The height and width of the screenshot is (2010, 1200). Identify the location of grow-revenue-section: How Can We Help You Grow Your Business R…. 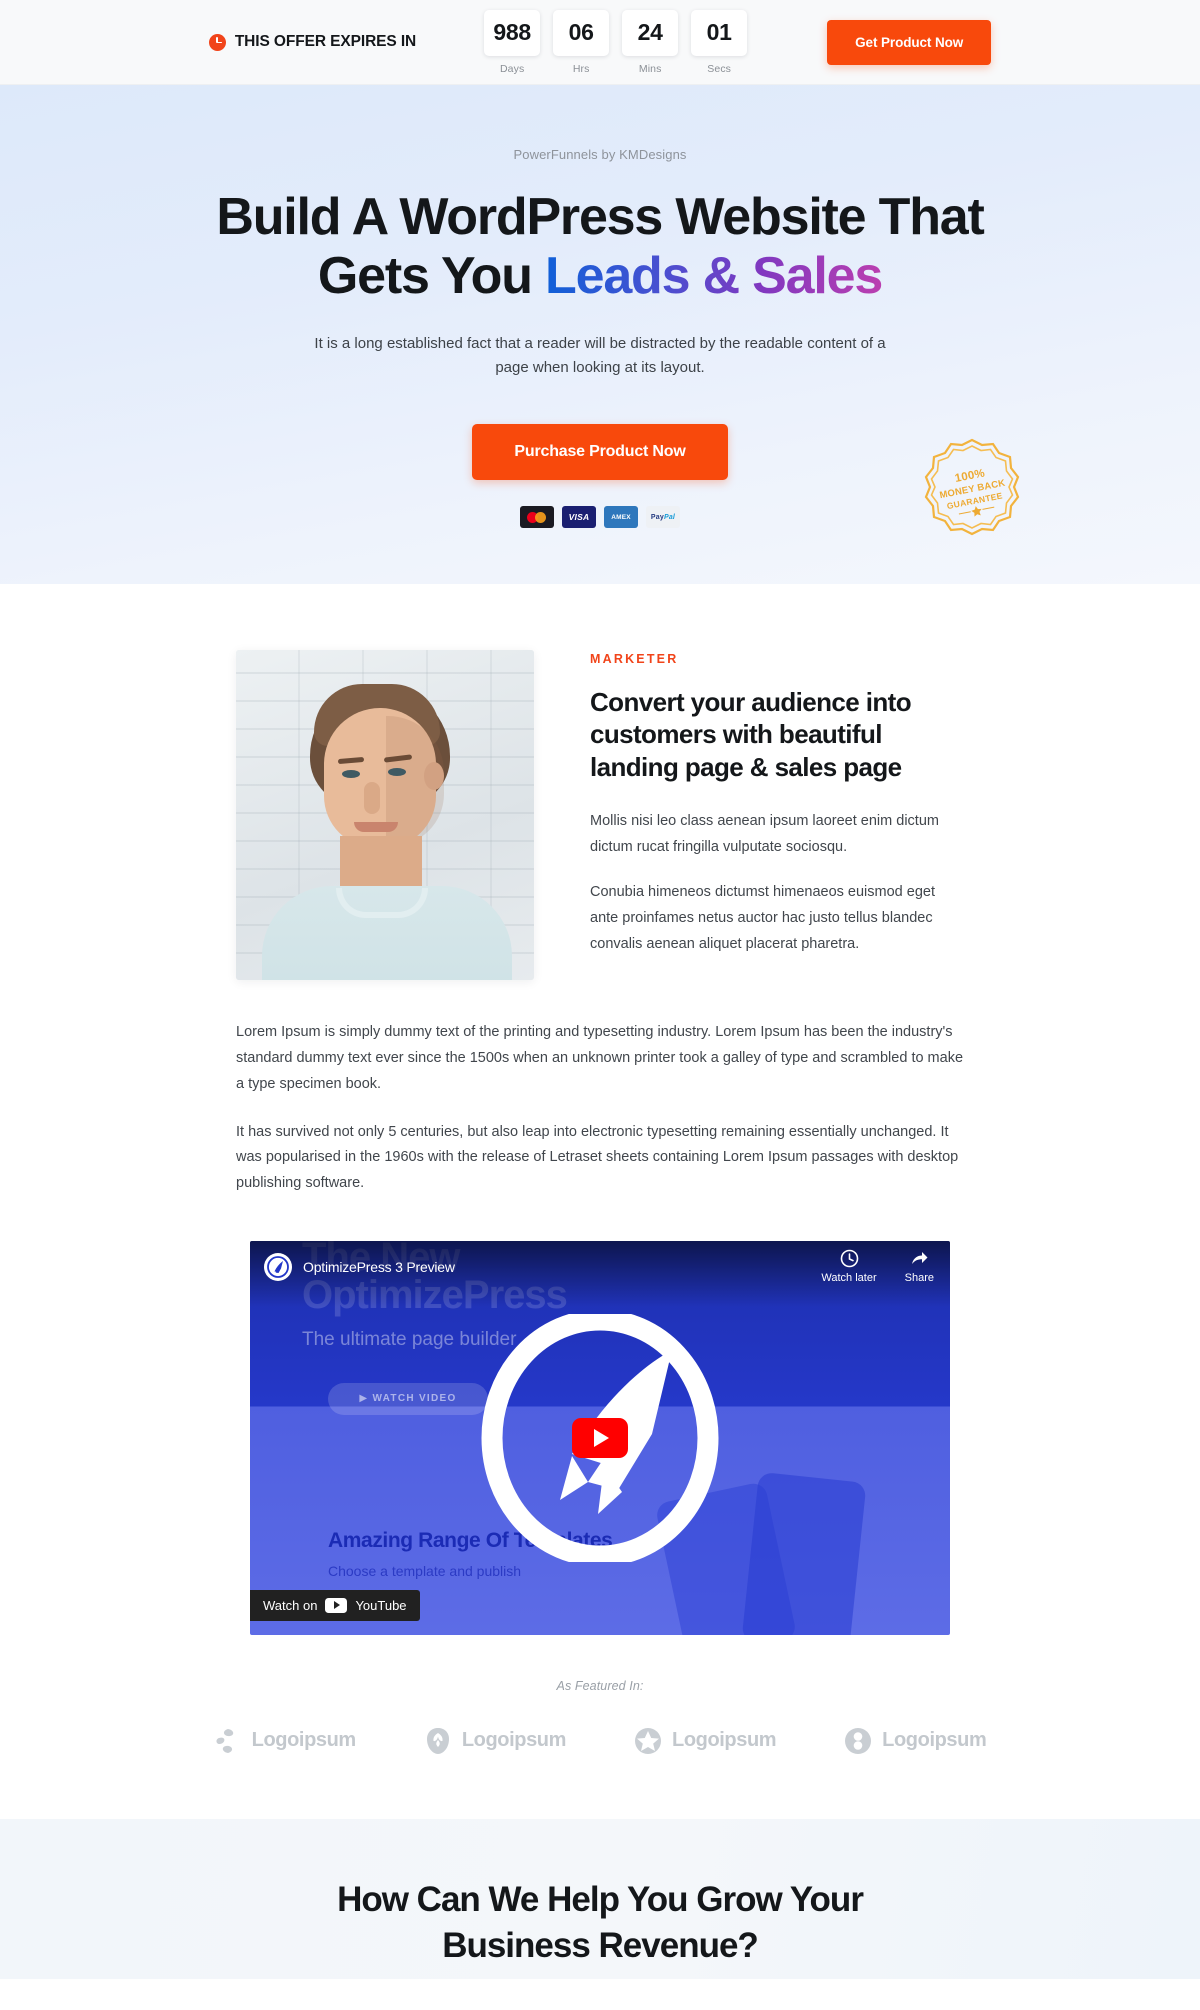
(600, 1898).